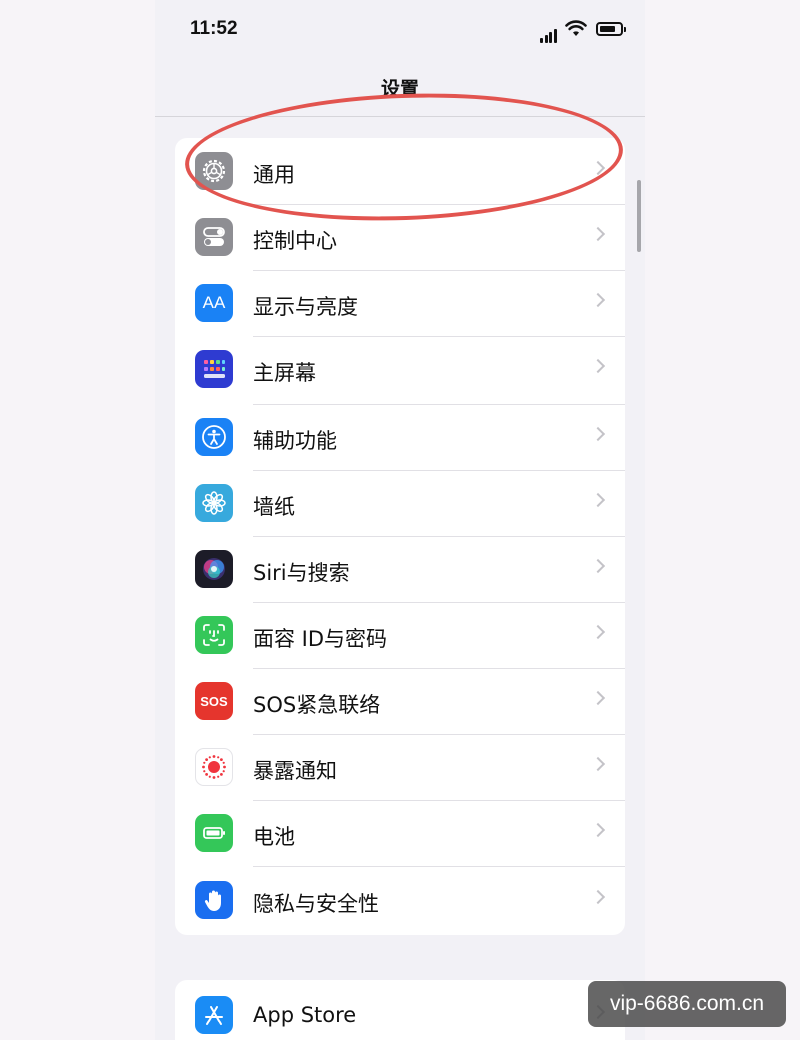 This screenshot has width=800, height=1040. Describe the element at coordinates (317, 705) in the screenshot. I see `settings-row-label: SOS紧急联络` at that location.